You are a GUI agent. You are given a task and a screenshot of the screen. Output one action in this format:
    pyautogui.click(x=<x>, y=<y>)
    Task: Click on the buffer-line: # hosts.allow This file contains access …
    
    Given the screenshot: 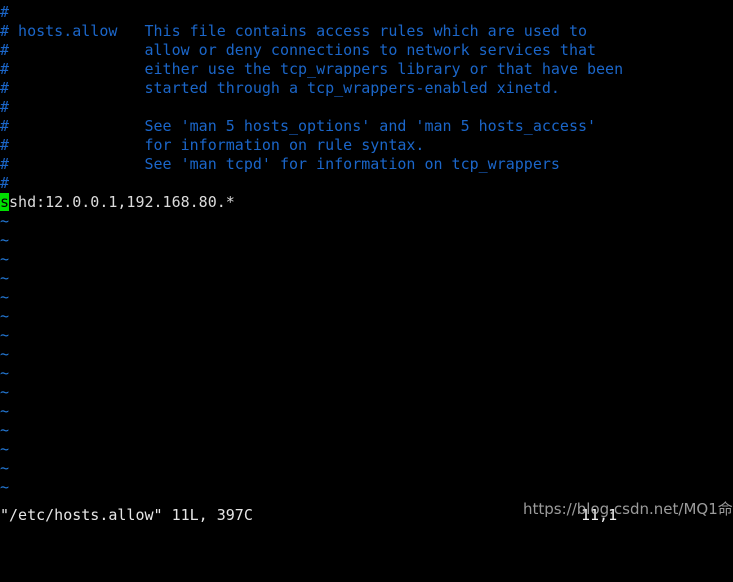 What is the action you would take?
    pyautogui.click(x=293, y=31)
    